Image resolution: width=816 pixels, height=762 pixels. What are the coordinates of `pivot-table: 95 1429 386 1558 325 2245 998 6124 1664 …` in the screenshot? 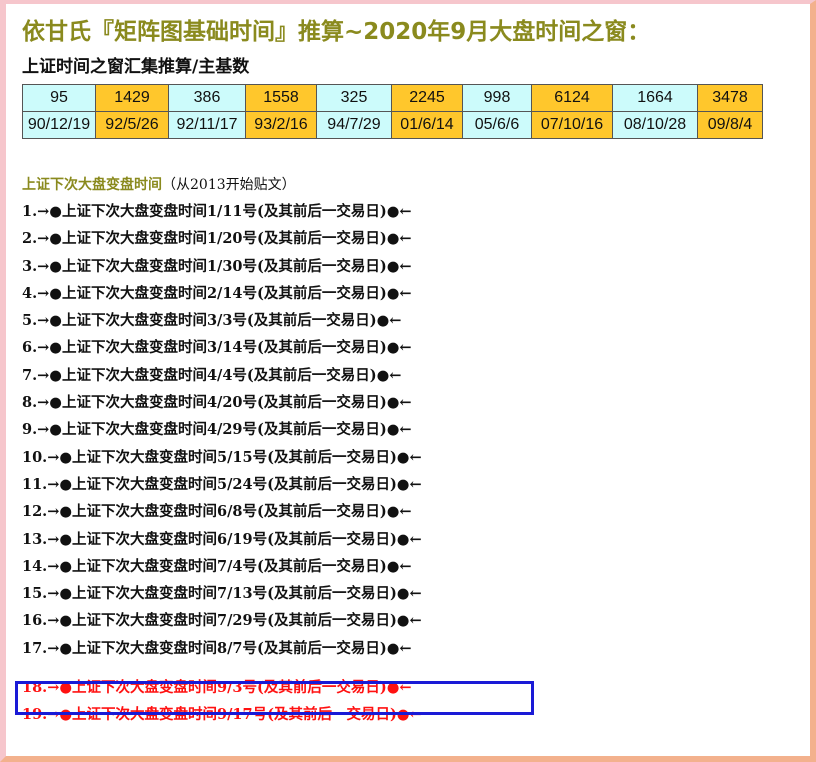 It's located at (392, 111).